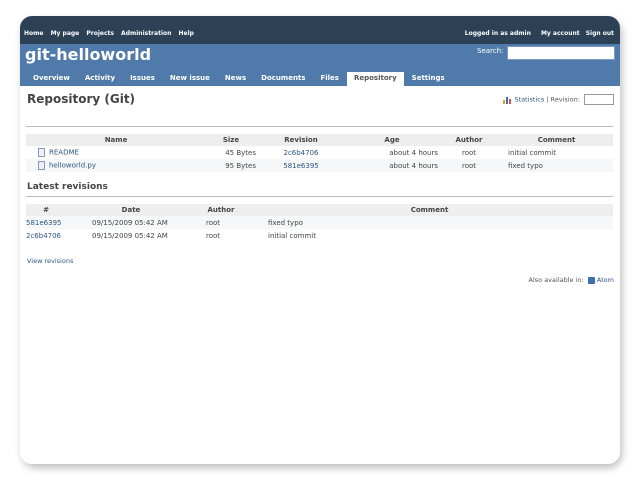 The image size is (640, 480). I want to click on also-available-label: Also available in:, so click(556, 280).